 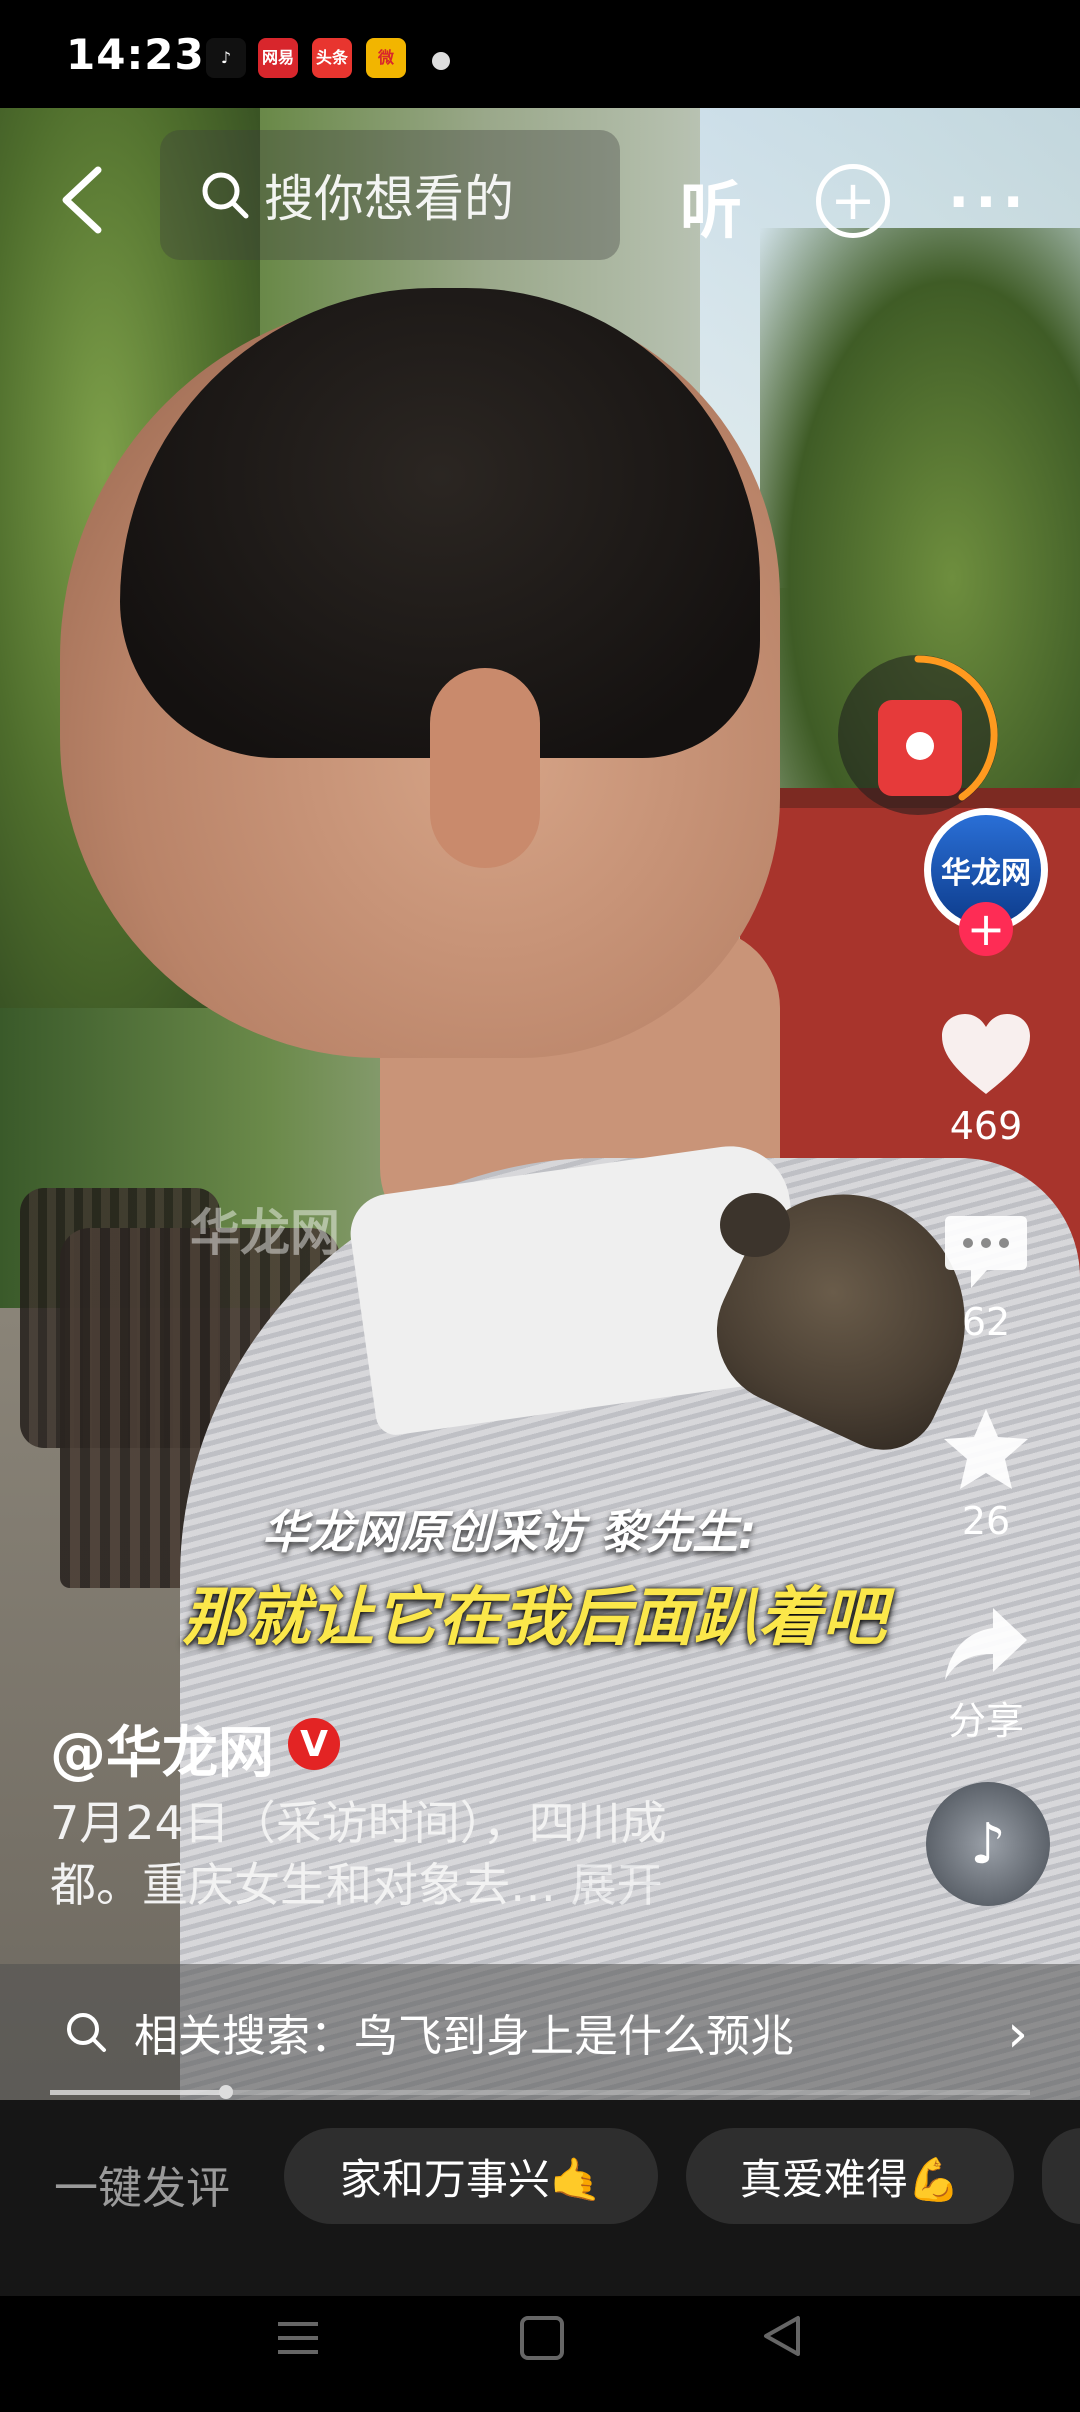 I want to click on more-dots-icon: ···, so click(x=989, y=202).